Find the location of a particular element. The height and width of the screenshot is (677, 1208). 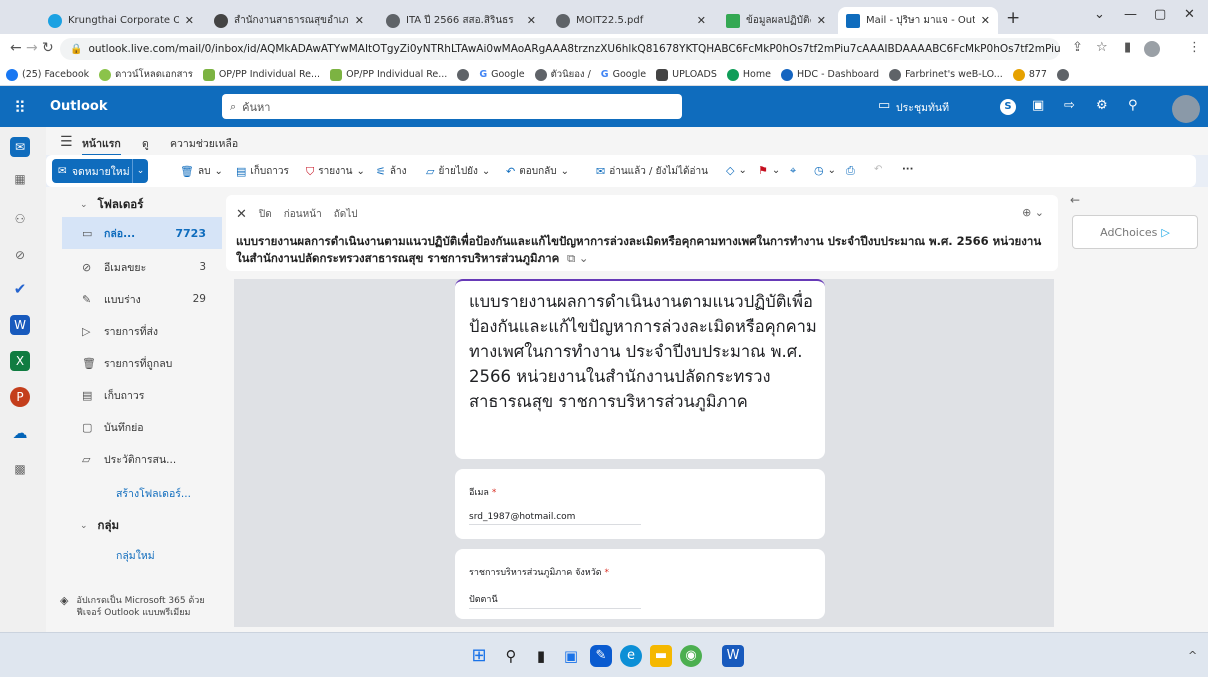

collapse-ad-icon: ← is located at coordinates (1075, 200).